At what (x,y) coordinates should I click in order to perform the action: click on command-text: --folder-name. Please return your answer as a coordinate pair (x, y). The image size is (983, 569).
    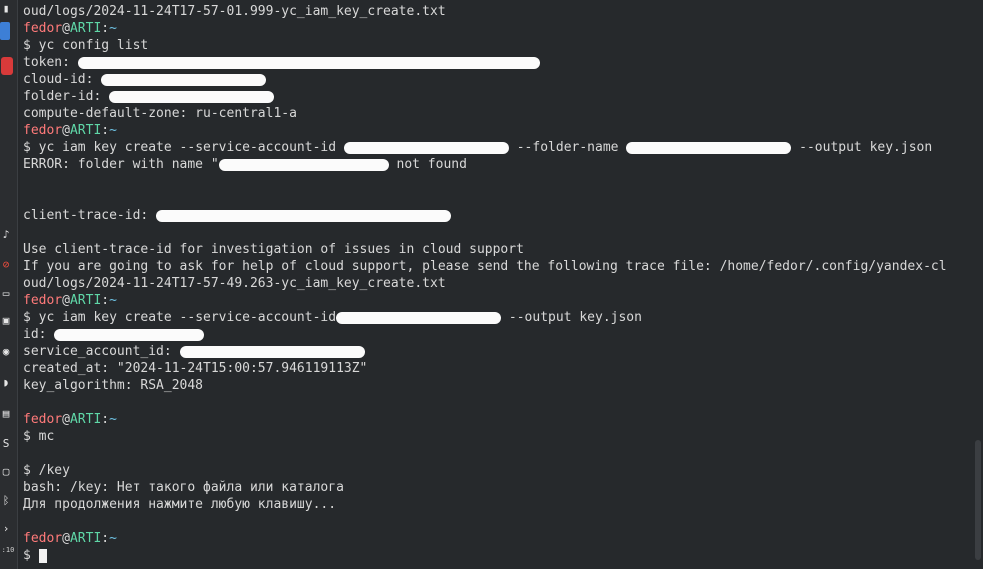
    Looking at the image, I should click on (567, 147).